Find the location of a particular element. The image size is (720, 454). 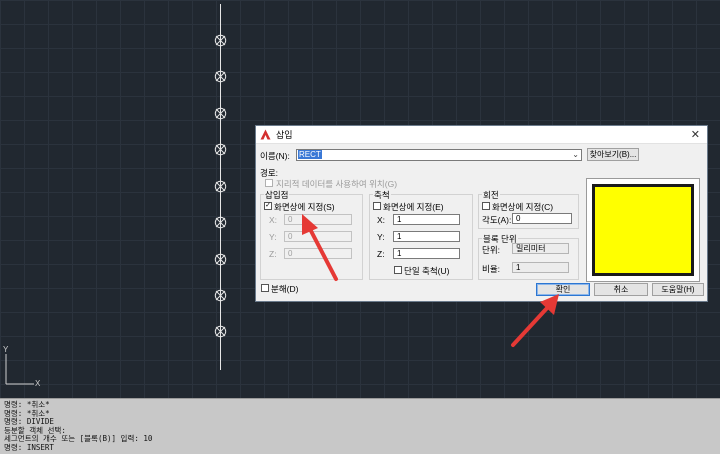

ucs-y-label: Y is located at coordinates (6, 349).